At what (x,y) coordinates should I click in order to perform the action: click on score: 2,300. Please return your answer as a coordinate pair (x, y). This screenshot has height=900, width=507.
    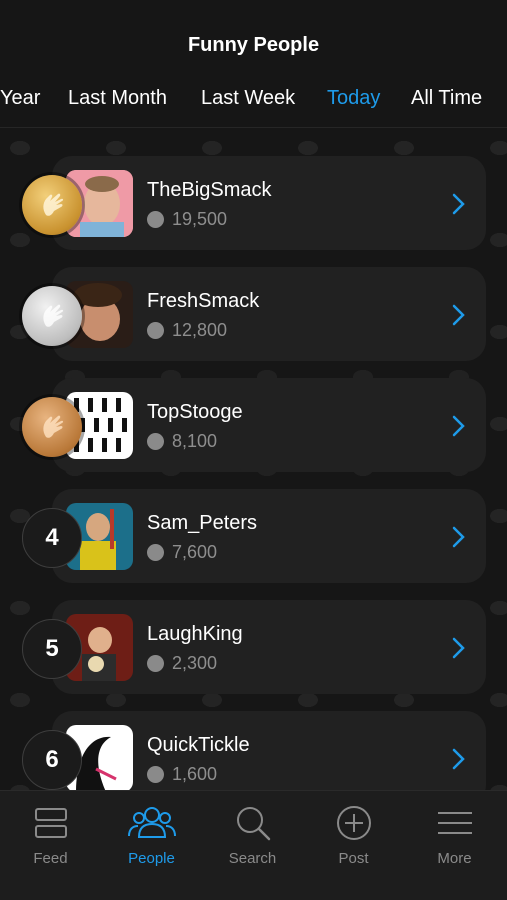
    Looking at the image, I should click on (182, 663).